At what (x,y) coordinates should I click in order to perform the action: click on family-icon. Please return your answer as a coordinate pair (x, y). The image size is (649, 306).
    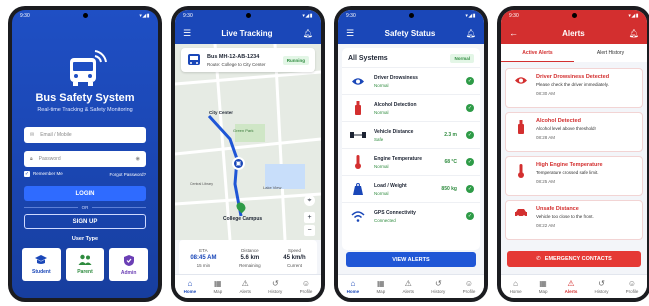
    Looking at the image, I should click on (85, 259).